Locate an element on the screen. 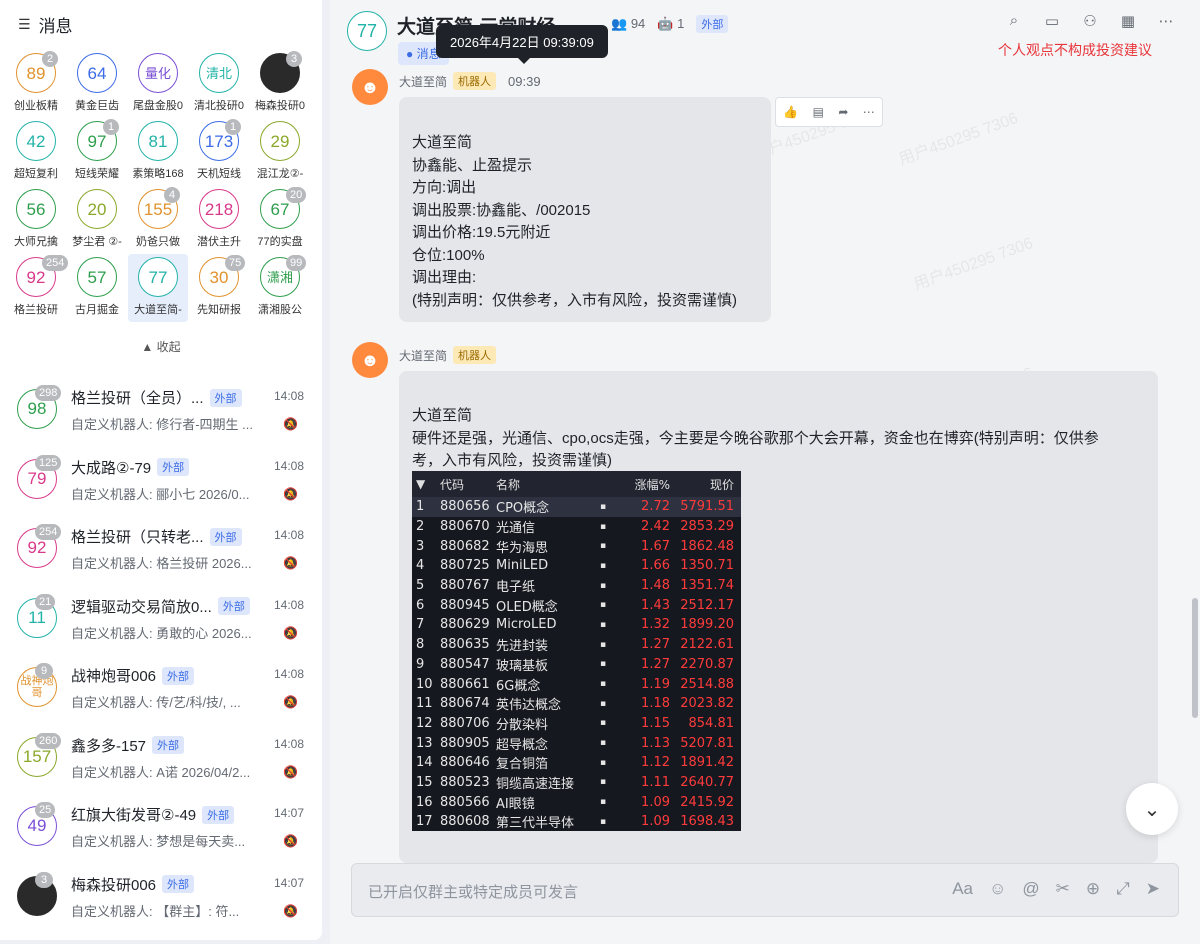  message-sender: 大道至简 机器人 is located at coordinates (448, 355).